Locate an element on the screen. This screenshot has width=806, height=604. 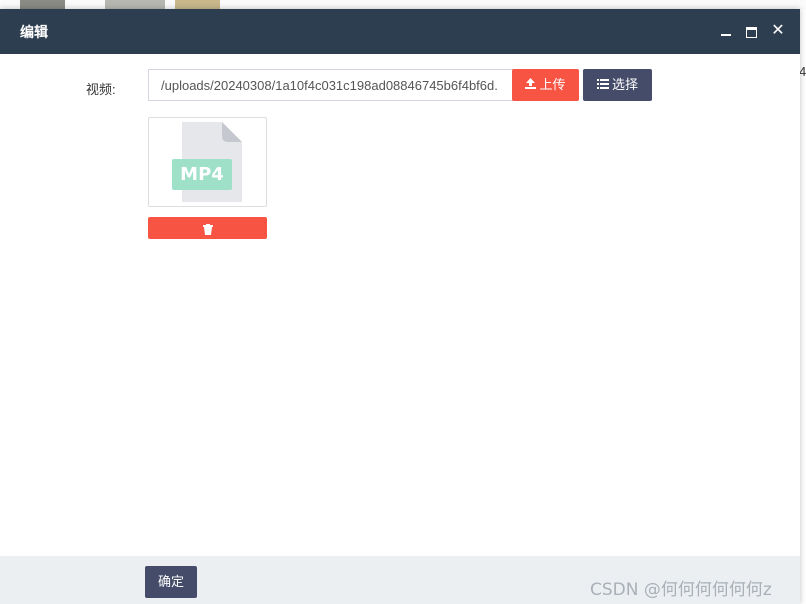
upload-icon is located at coordinates (531, 85).